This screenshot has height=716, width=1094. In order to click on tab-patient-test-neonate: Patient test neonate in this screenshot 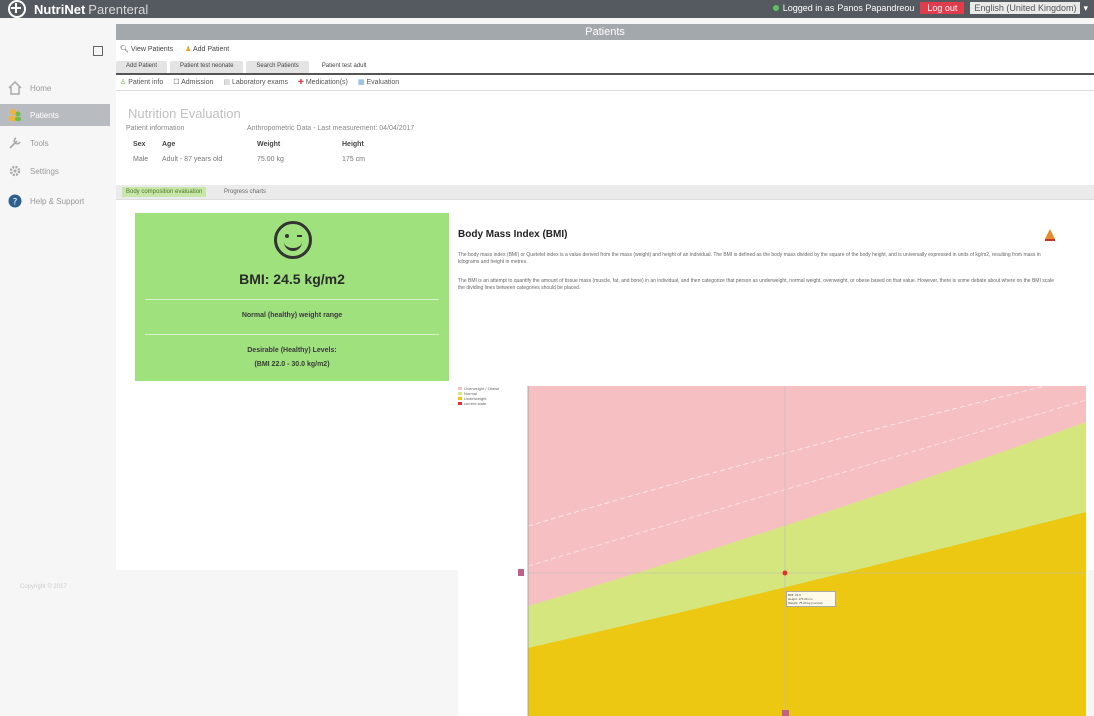, I will do `click(207, 67)`.